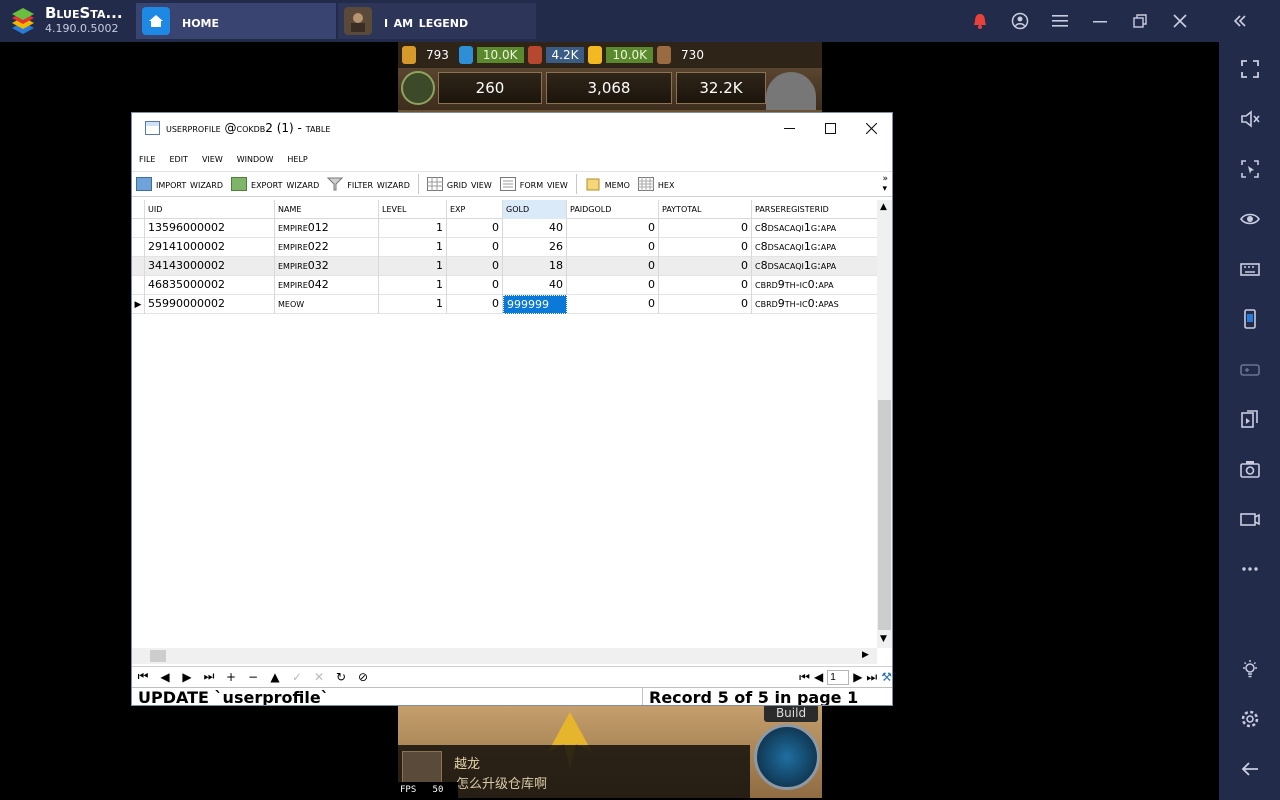  Describe the element at coordinates (787, 757) in the screenshot. I see `world-map-icon` at that location.